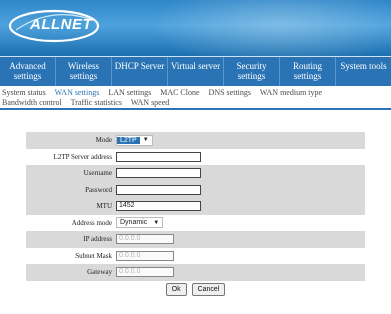  I want to click on nav-routing-settings: Routing settings, so click(308, 71).